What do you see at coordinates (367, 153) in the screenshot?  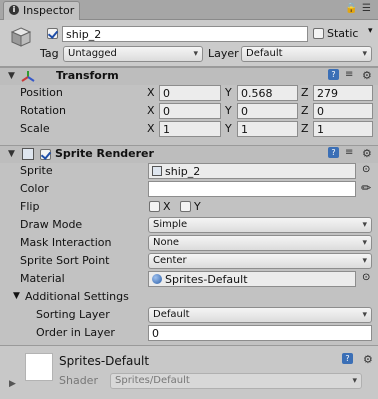 I see `sprite-renderer-settings-gear-icon: ⚙` at bounding box center [367, 153].